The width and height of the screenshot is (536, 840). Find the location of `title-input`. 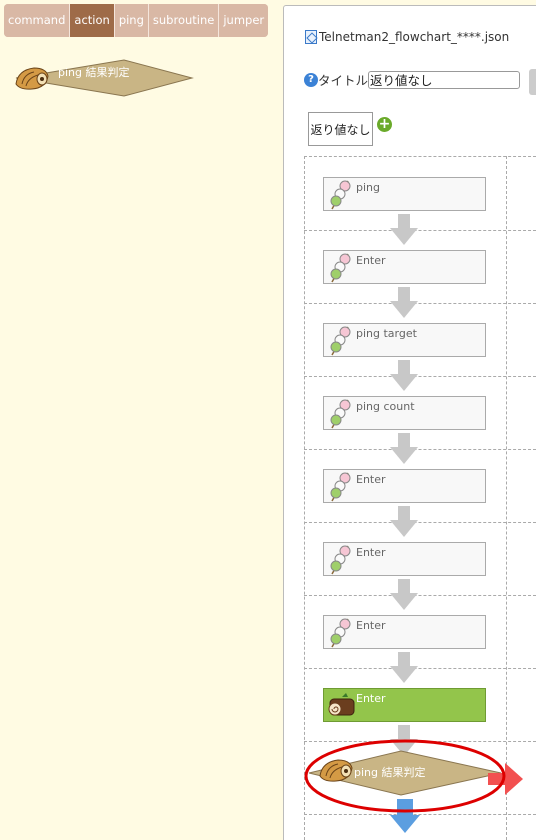

title-input is located at coordinates (444, 79).